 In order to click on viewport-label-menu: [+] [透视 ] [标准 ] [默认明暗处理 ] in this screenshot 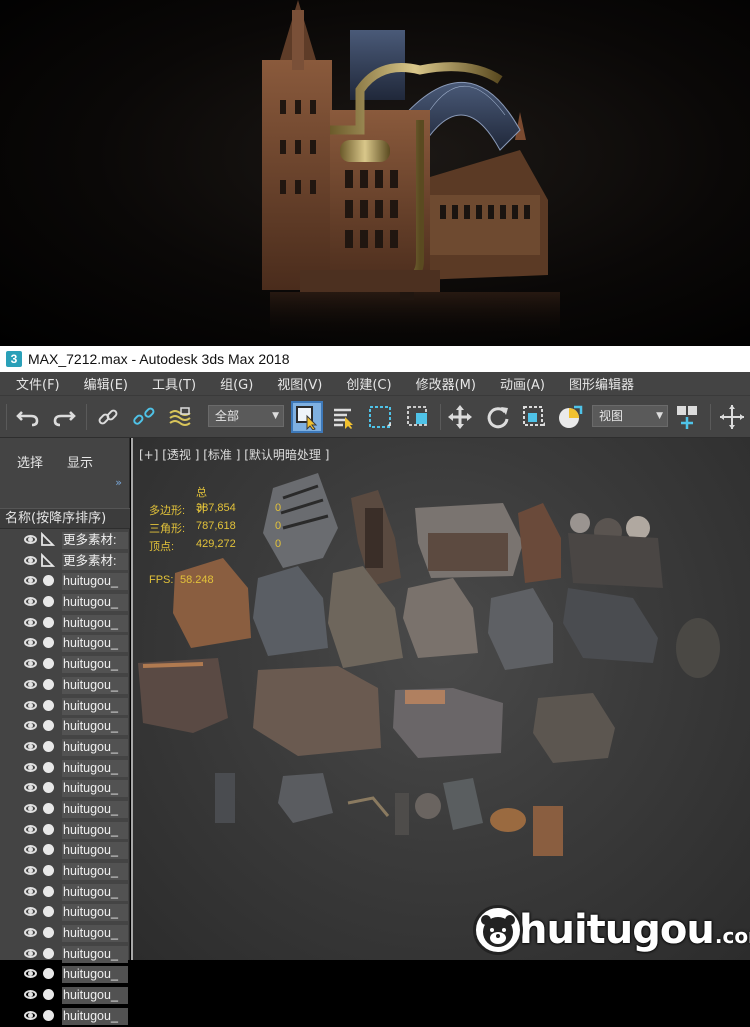, I will do `click(234, 454)`.